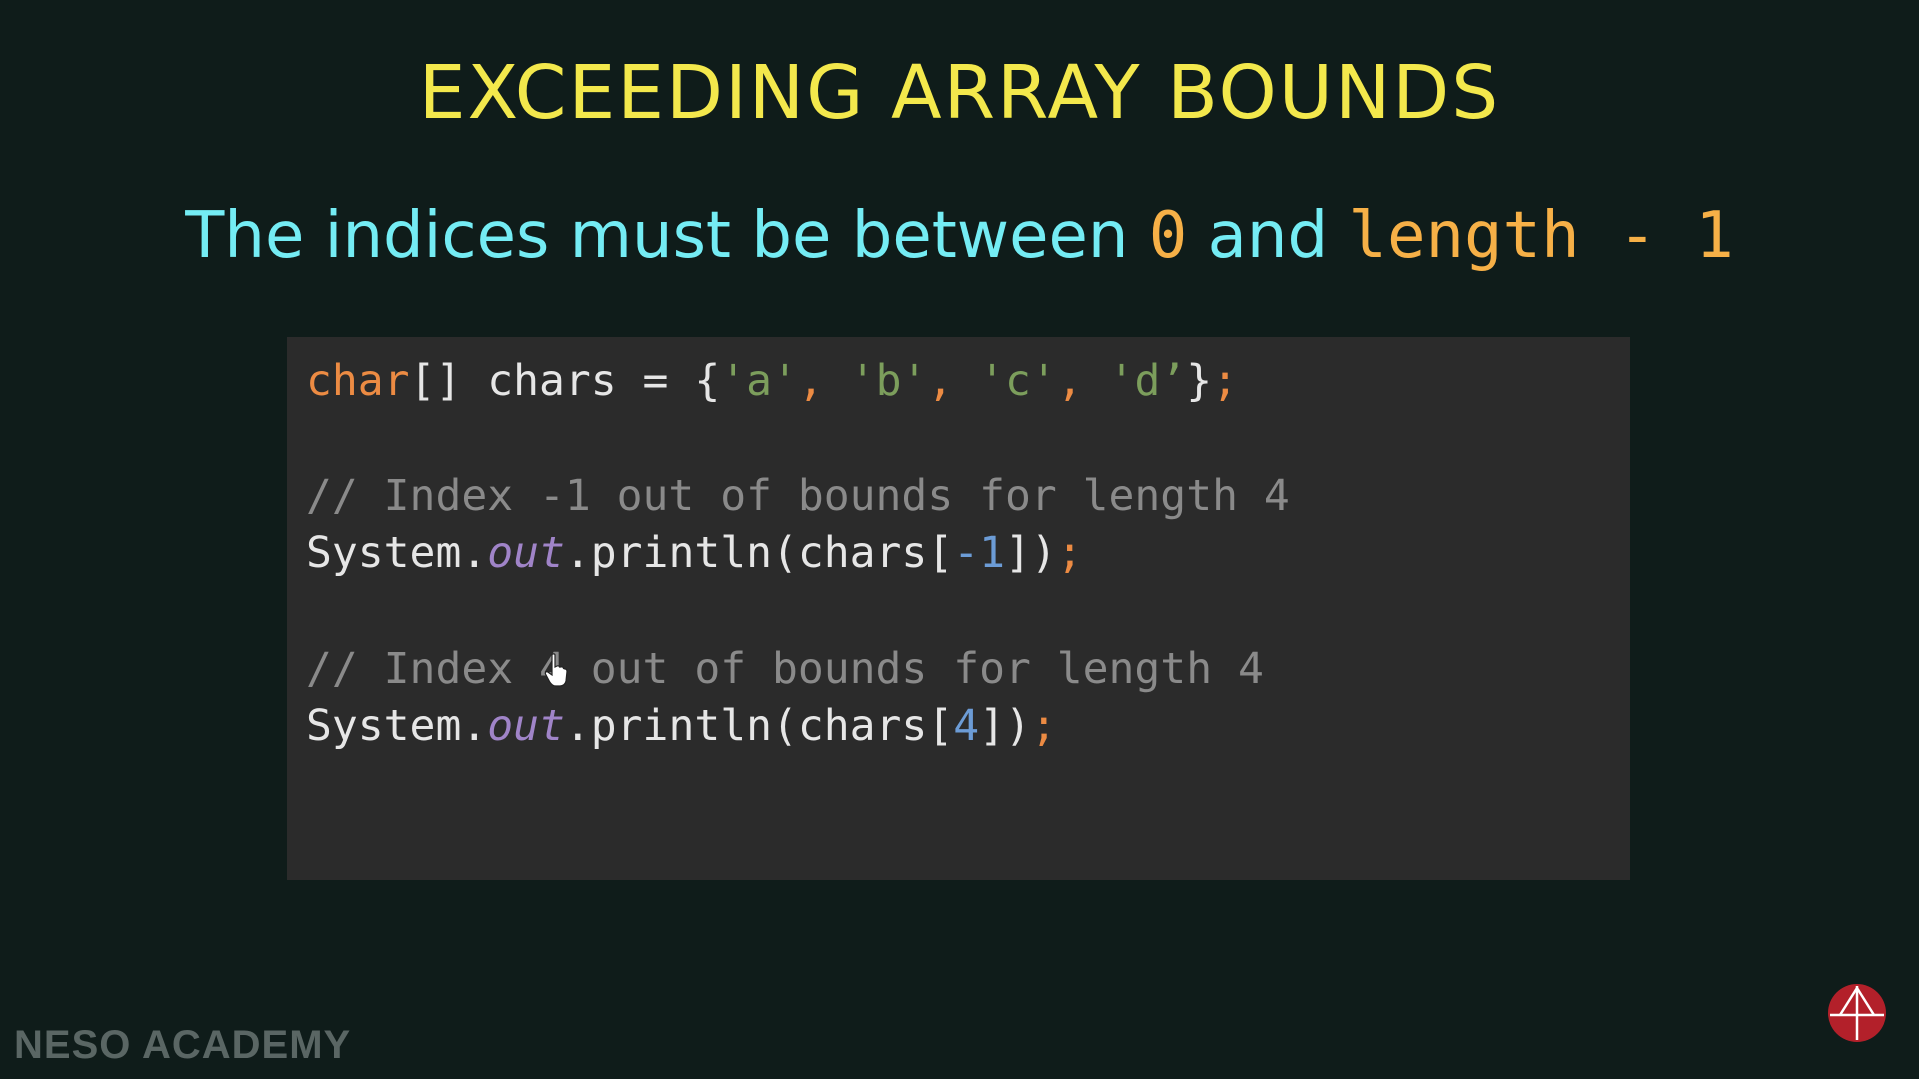 This screenshot has width=1919, height=1079. Describe the element at coordinates (1541, 236) in the screenshot. I see `subtitle-length-expression: length - 1` at that location.